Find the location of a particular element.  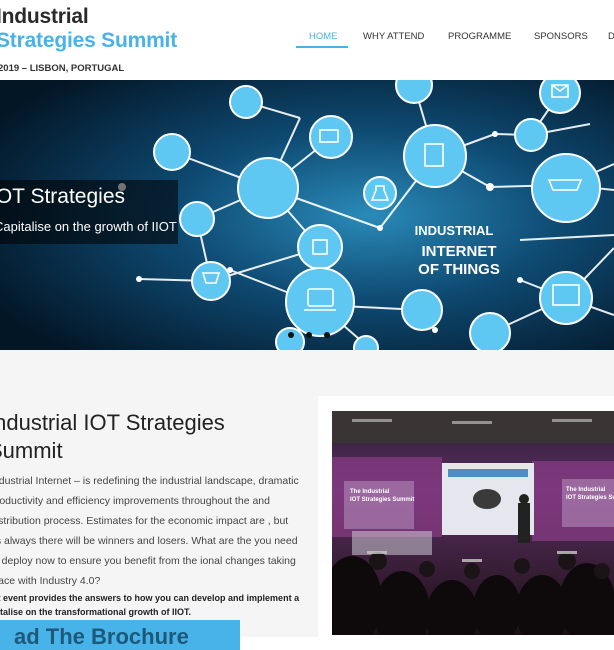

right-screen-title: The Industrial is located at coordinates (586, 490).